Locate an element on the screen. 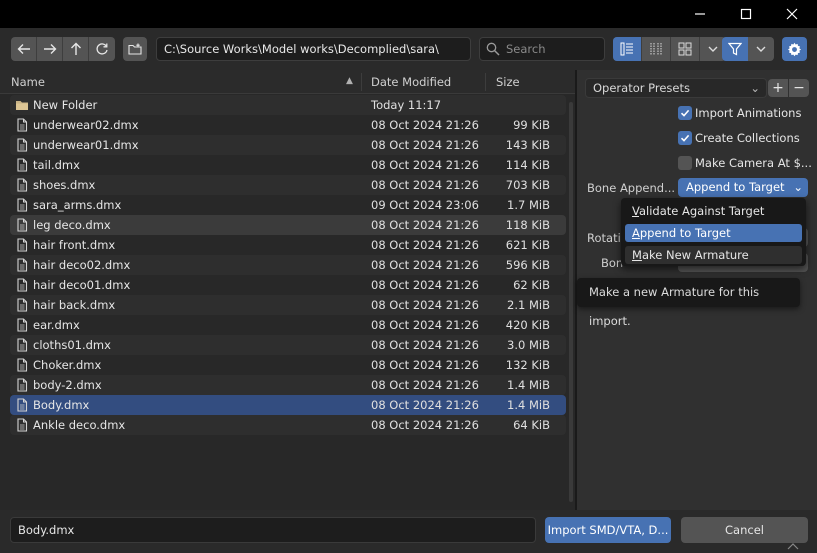  menu-item-validate-against-target: Validate Against Target is located at coordinates (713, 211).